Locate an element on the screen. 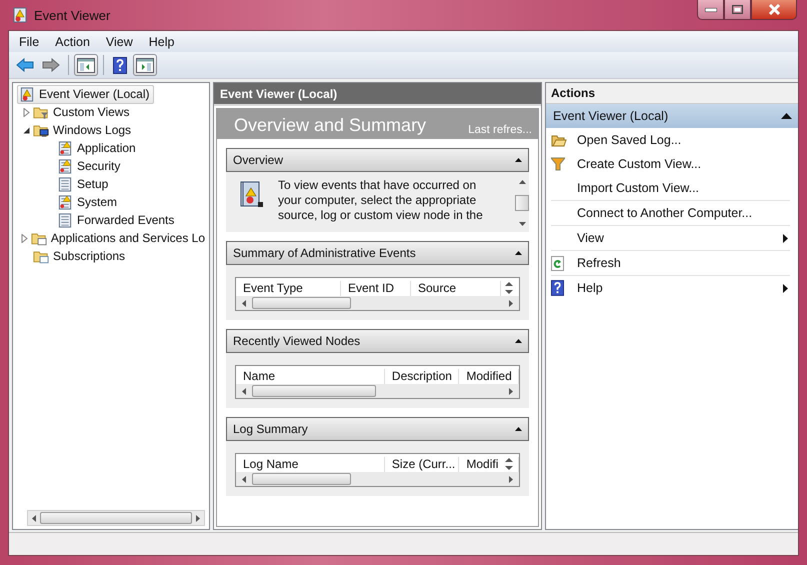  task-link: Refresh is located at coordinates (670, 262).